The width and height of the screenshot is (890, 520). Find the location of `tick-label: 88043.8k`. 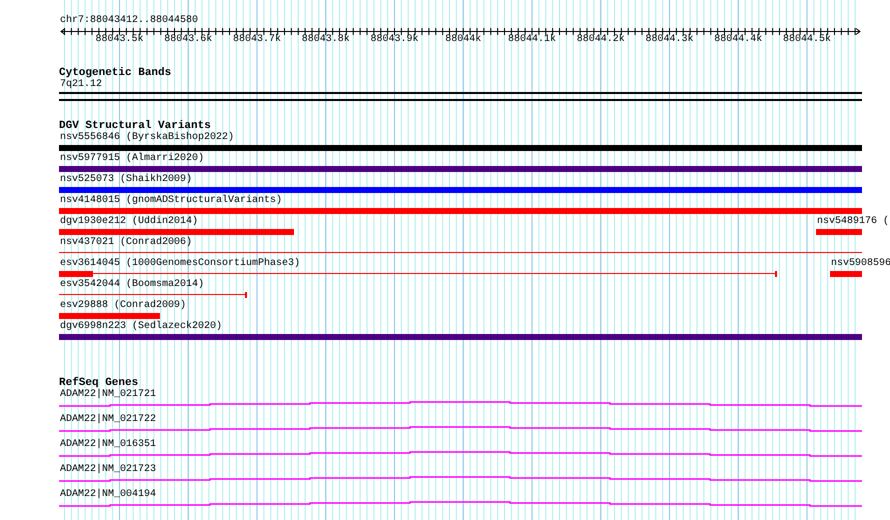

tick-label: 88043.8k is located at coordinates (326, 40).